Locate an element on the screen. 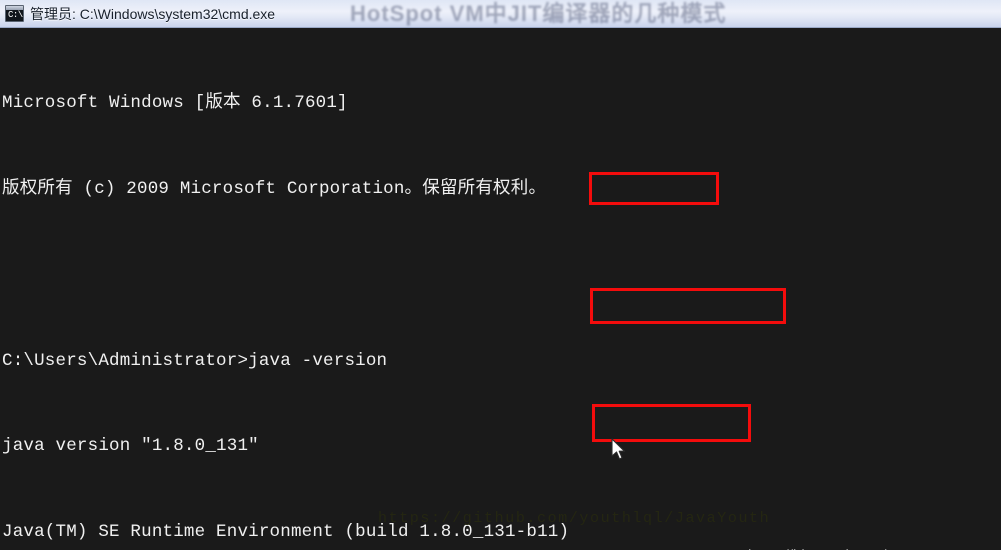 The height and width of the screenshot is (550, 1001). cmd-icon-label: C:\ is located at coordinates (15, 15).